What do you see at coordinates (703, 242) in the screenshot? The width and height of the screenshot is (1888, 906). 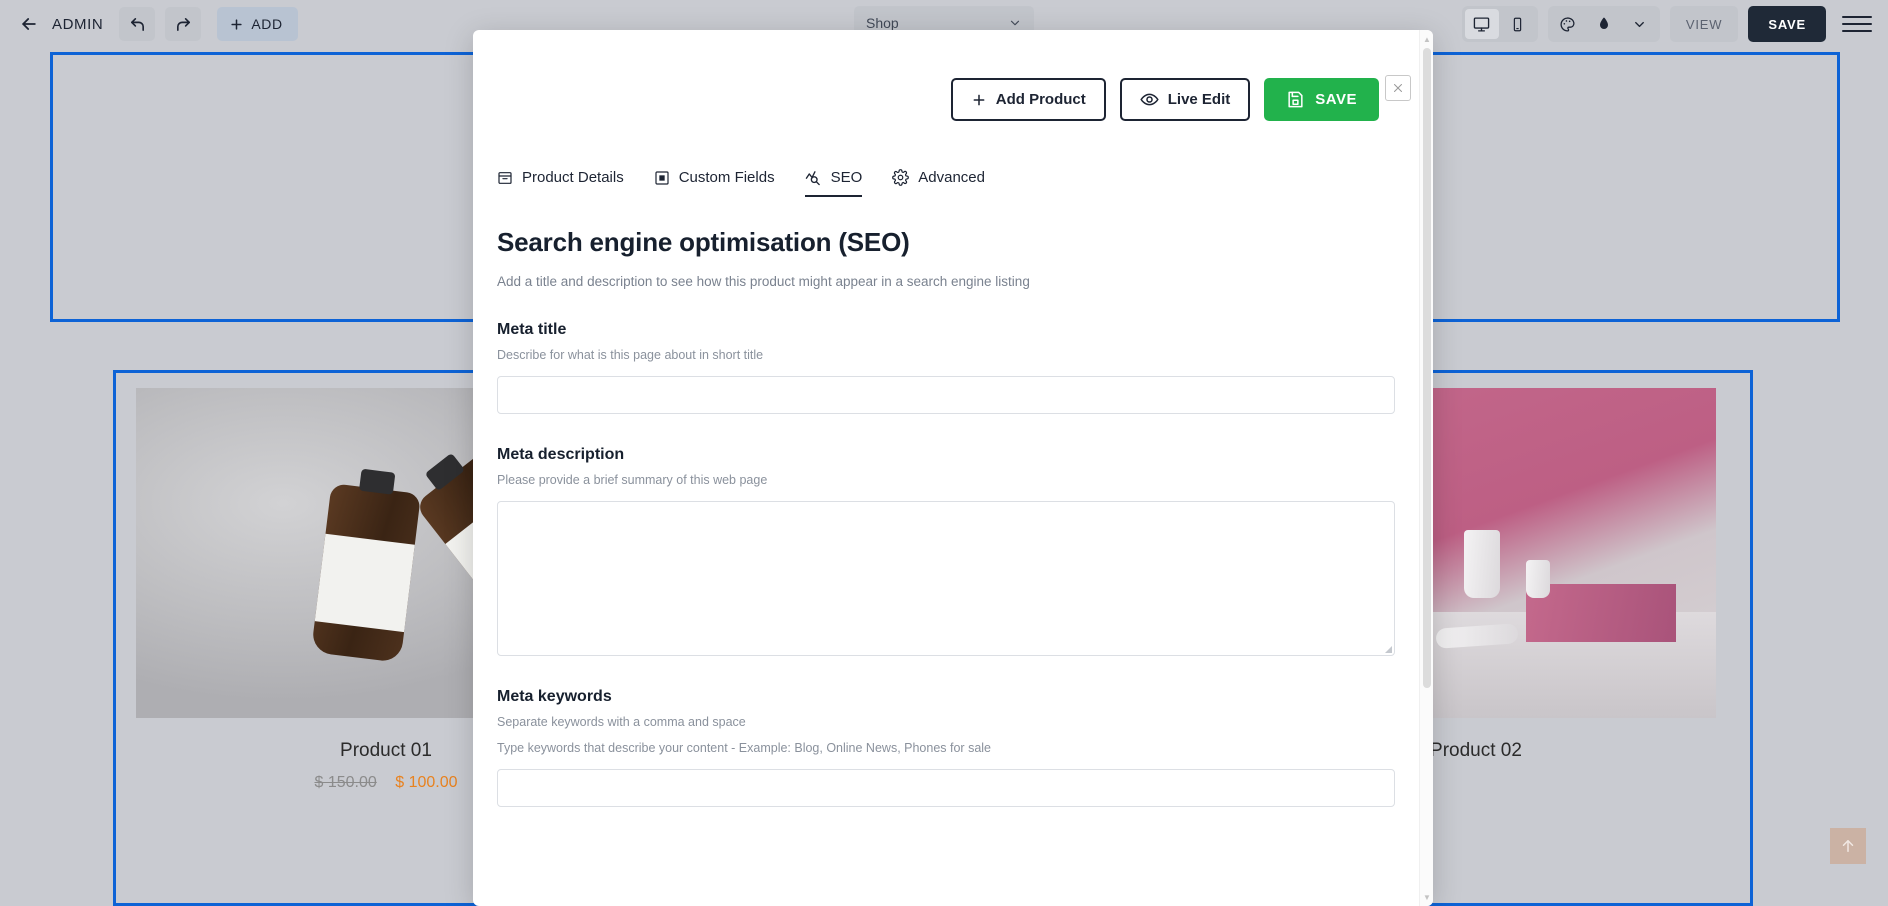 I see `page-title: Search engine optimisation (SEO)` at bounding box center [703, 242].